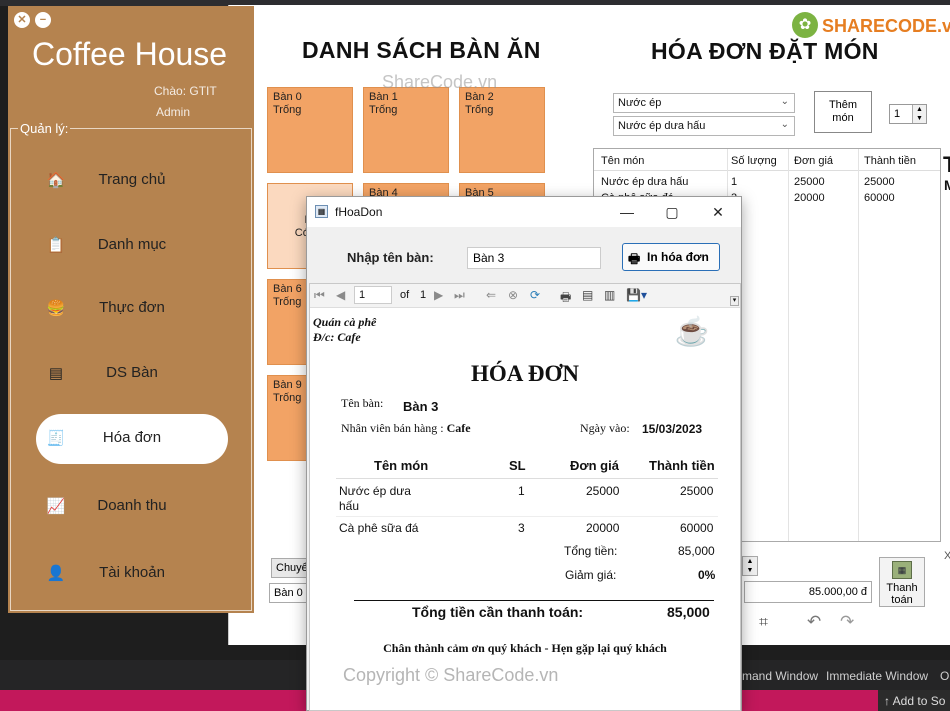 This screenshot has width=950, height=711. What do you see at coordinates (902, 582) in the screenshot?
I see `pay-button: ▦ Thanh toán` at bounding box center [902, 582].